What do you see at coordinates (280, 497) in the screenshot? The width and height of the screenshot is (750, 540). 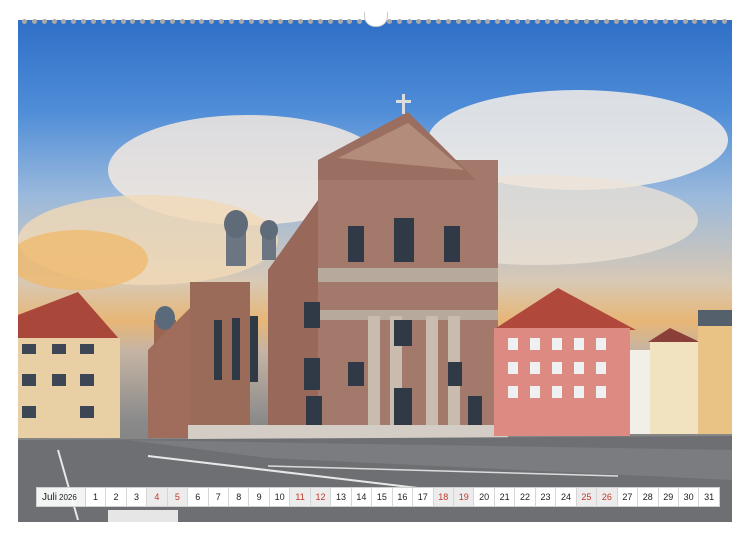 I see `day-cell: 10` at bounding box center [280, 497].